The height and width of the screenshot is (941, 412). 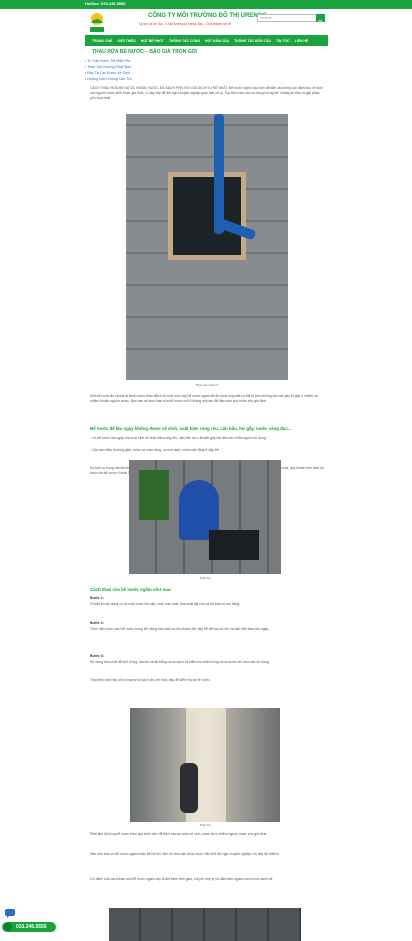 I want to click on logo-icon, so click(x=97, y=22).